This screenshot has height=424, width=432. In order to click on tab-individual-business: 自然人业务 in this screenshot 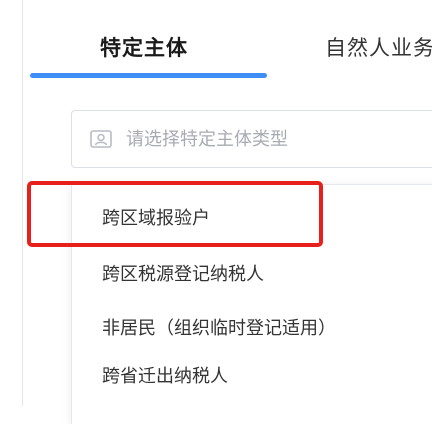, I will do `click(378, 48)`.